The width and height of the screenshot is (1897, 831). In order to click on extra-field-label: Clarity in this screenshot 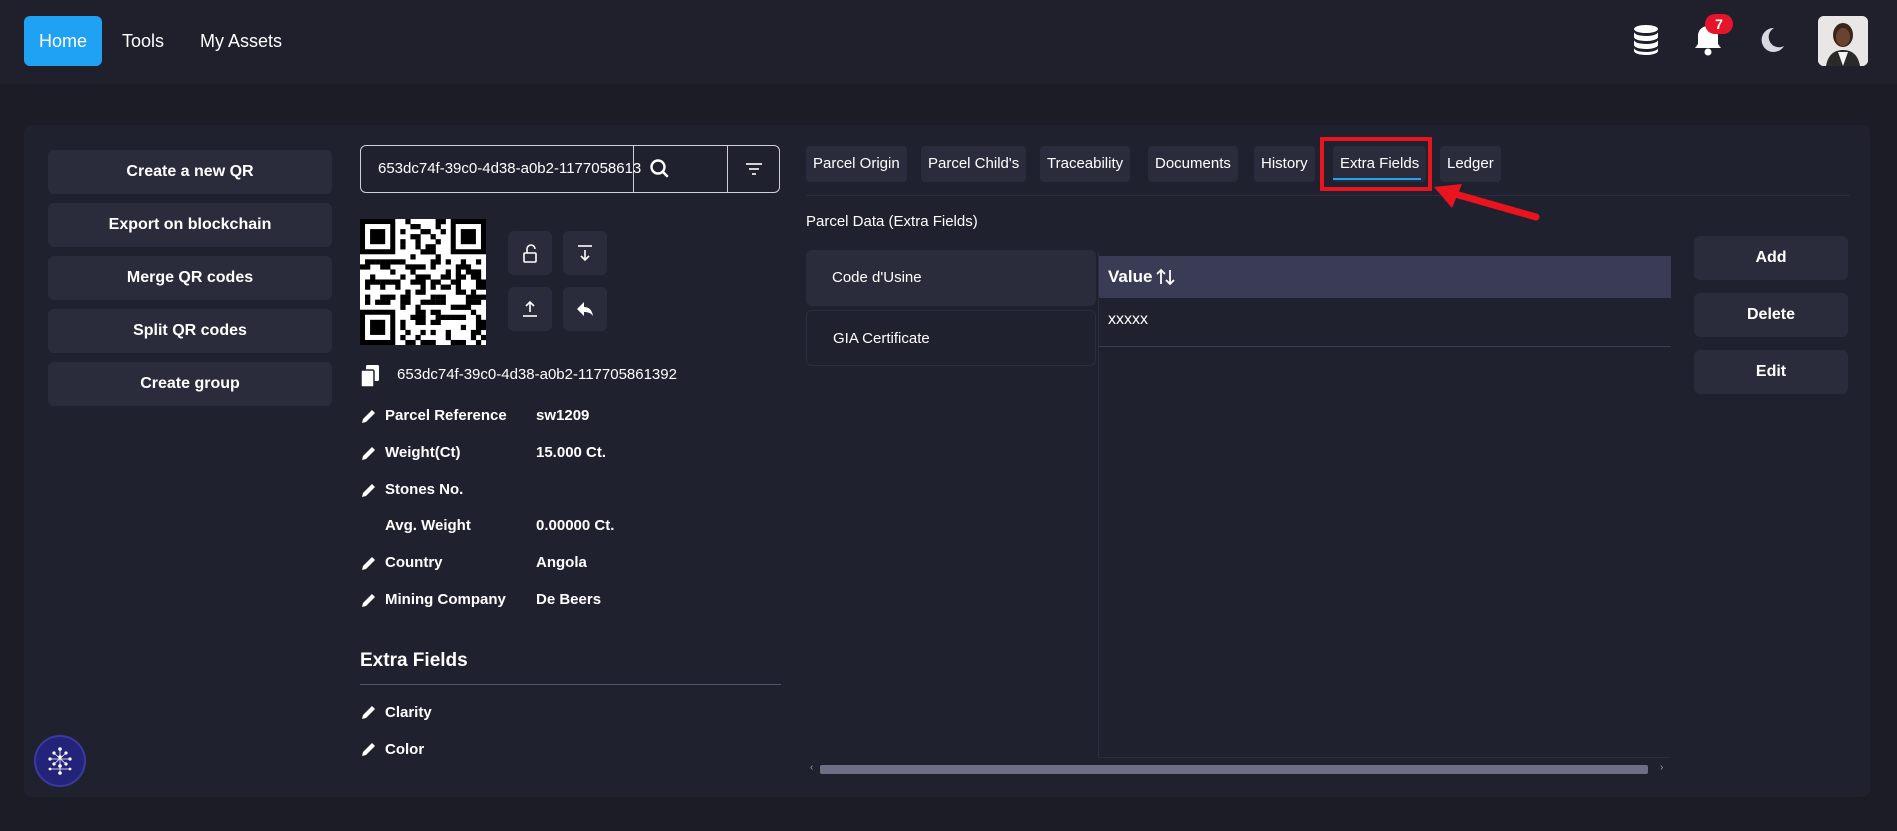, I will do `click(408, 712)`.